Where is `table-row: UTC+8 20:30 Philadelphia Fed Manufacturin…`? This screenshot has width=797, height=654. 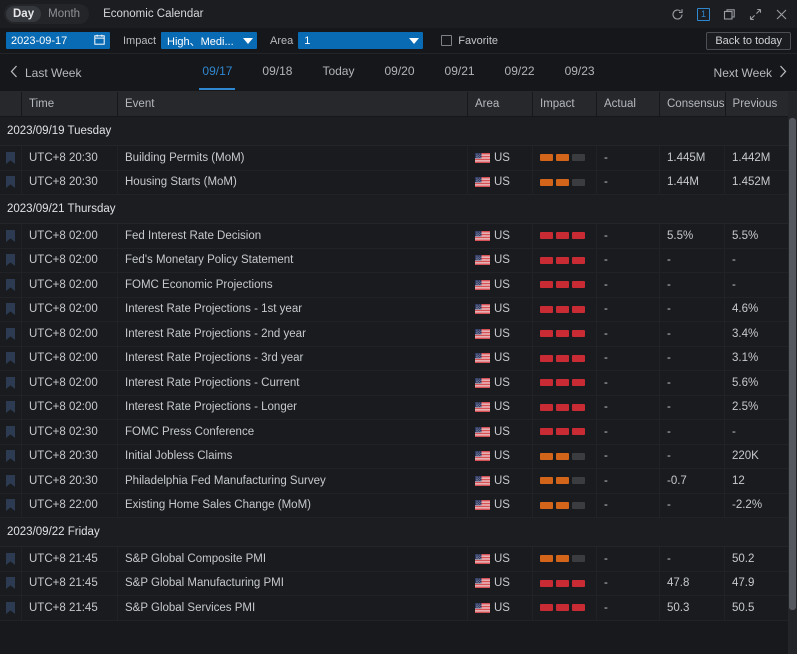
table-row: UTC+8 20:30 Philadelphia Fed Manufacturin… is located at coordinates (398, 481).